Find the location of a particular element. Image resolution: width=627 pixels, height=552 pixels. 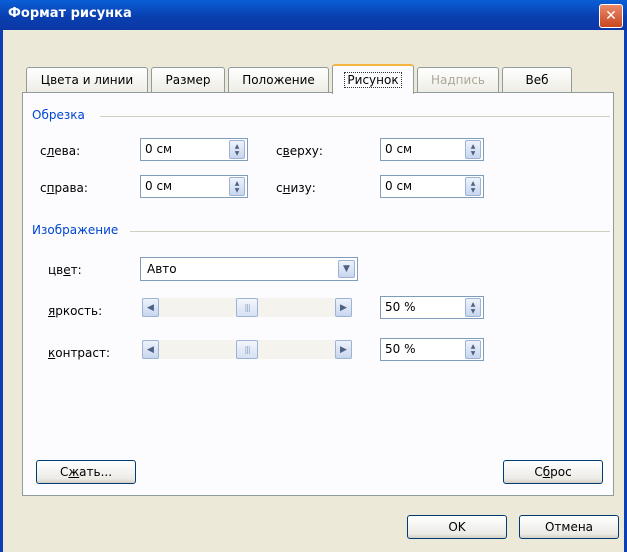

ok-button: OK is located at coordinates (457, 527).